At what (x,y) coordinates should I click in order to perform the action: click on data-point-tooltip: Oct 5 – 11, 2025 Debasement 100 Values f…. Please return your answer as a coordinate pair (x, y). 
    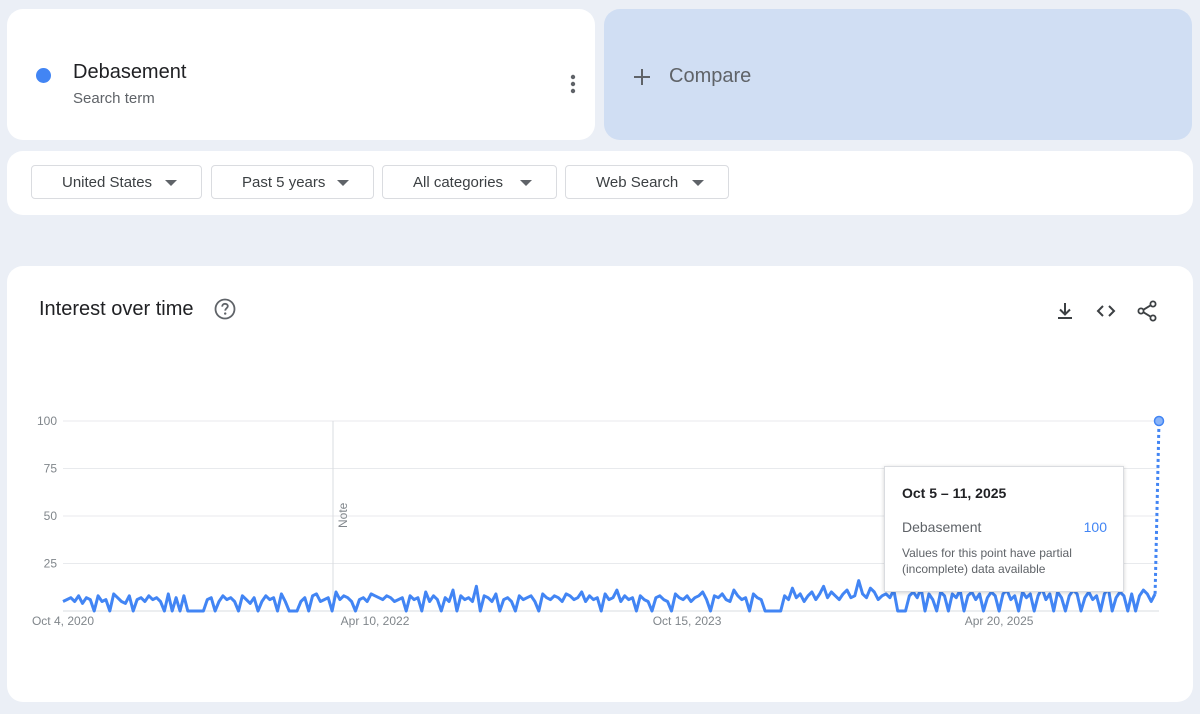
    Looking at the image, I should click on (1004, 529).